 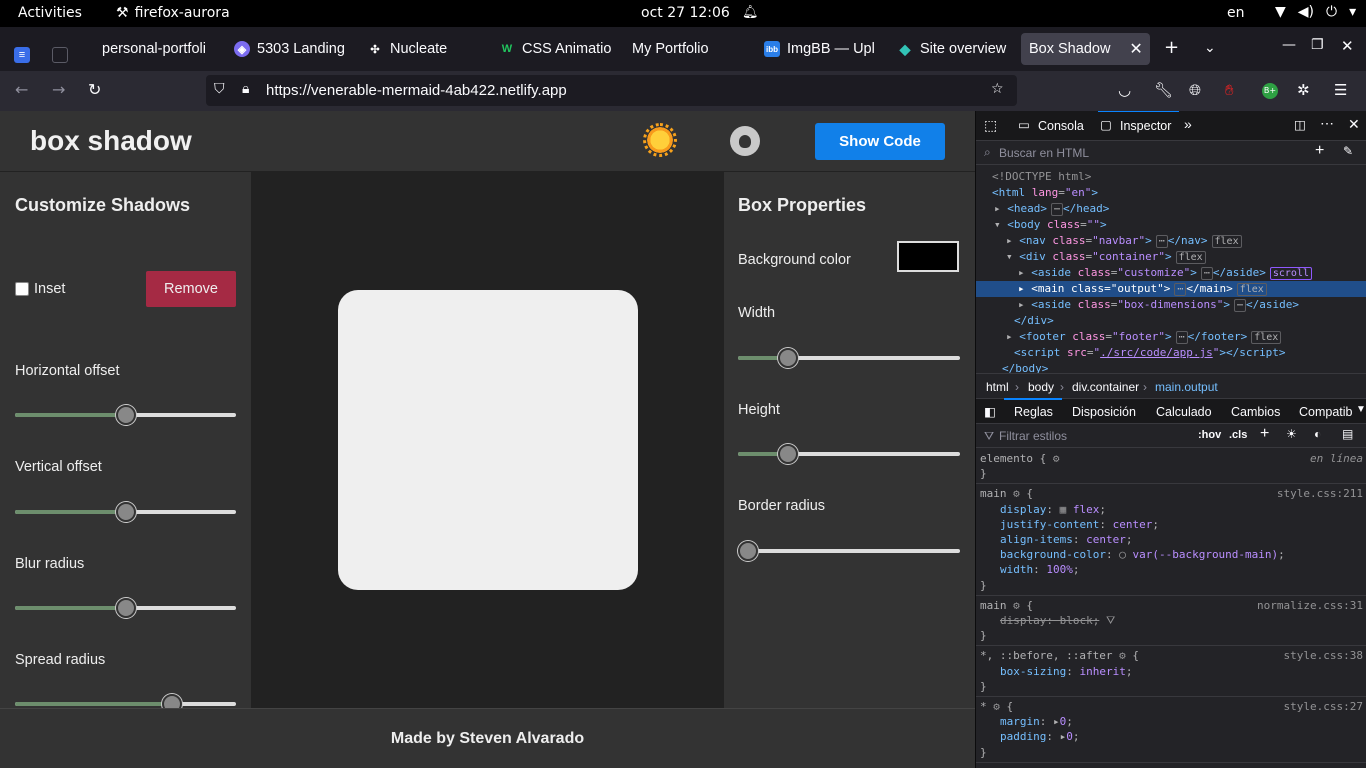 I want to click on tab-5303-landing: ◈ 5303 Landing, so click(x=290, y=49).